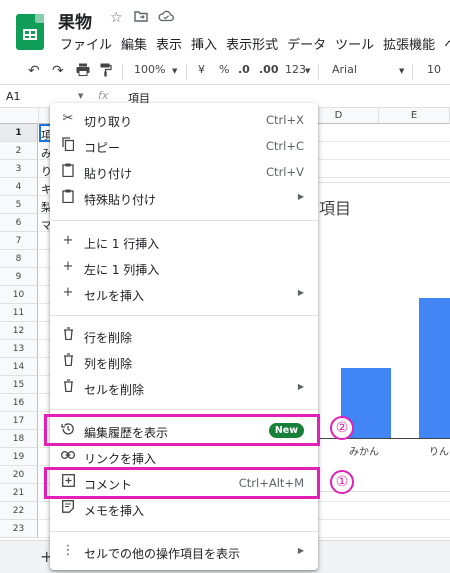 This screenshot has width=450, height=573. Describe the element at coordinates (295, 69) in the screenshot. I see `more-formats-button: 123` at that location.